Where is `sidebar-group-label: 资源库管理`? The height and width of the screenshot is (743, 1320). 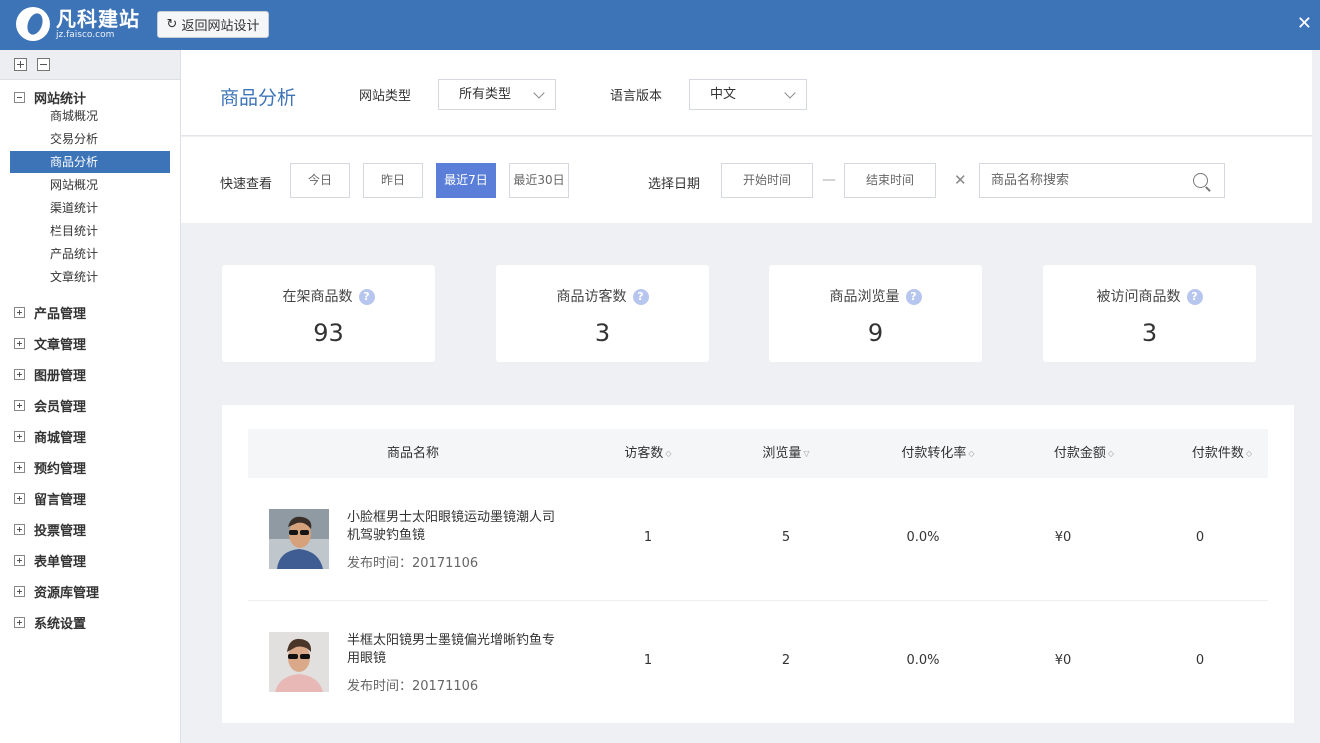 sidebar-group-label: 资源库管理 is located at coordinates (67, 593).